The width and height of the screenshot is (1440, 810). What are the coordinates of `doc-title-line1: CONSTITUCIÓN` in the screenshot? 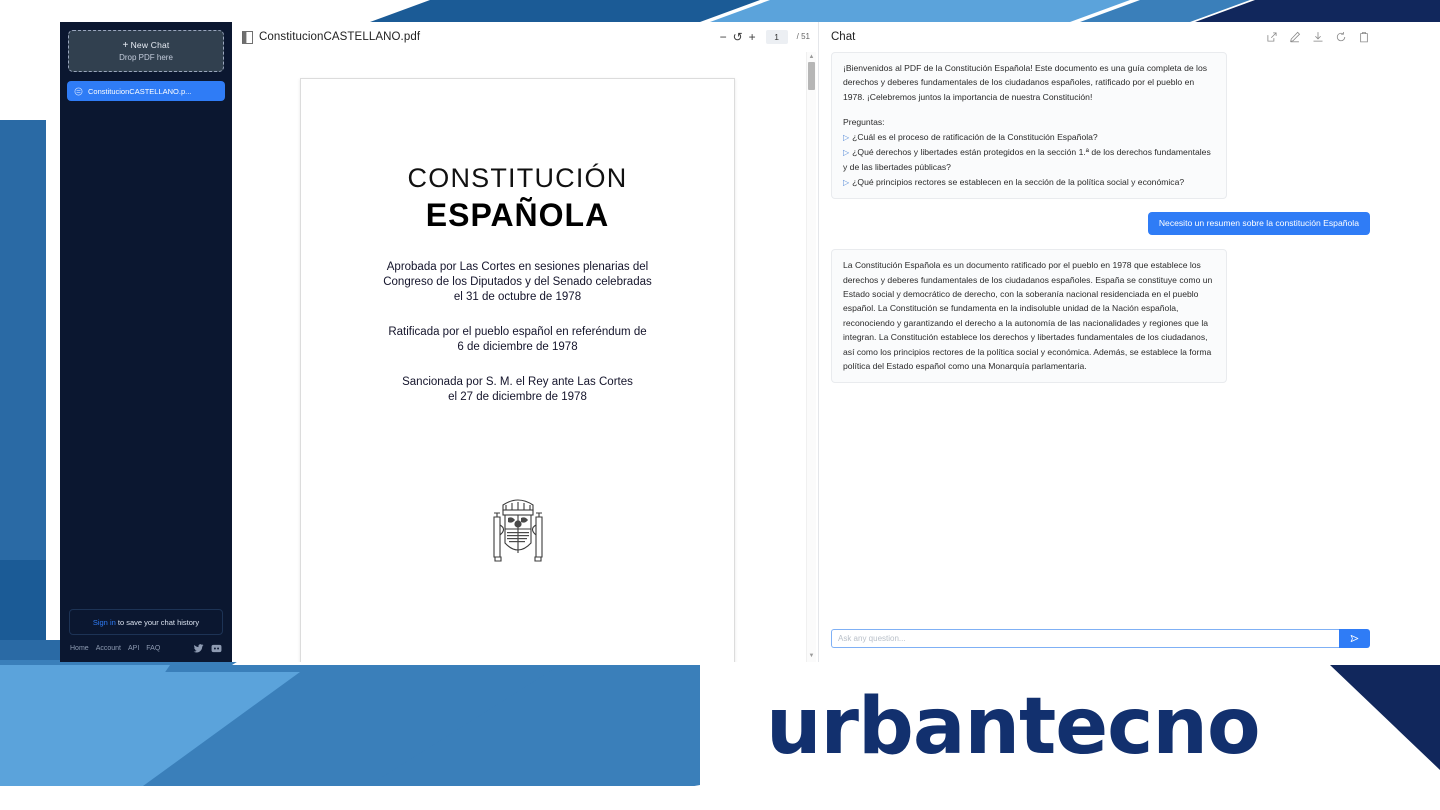 It's located at (517, 178).